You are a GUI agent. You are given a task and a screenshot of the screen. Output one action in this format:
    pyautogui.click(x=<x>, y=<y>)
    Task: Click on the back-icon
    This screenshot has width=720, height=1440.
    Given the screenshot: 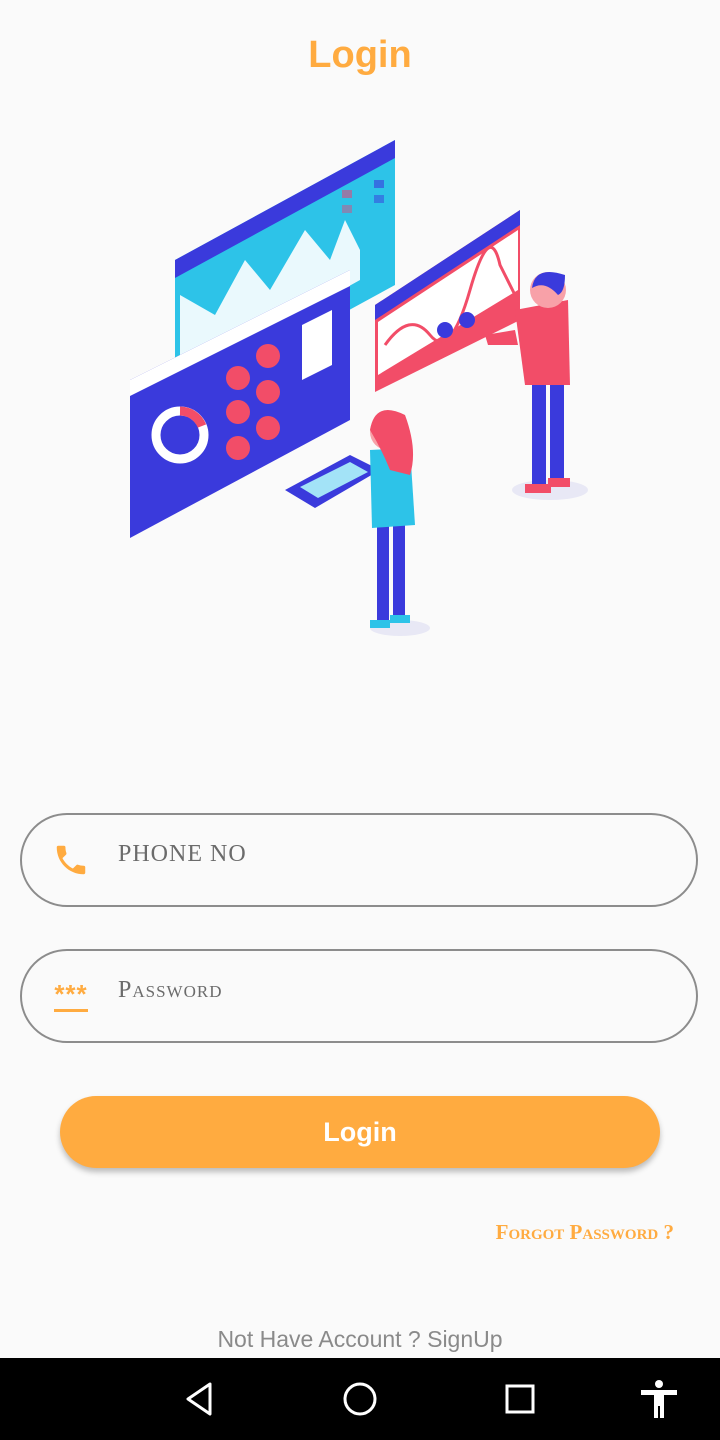 What is the action you would take?
    pyautogui.click(x=199, y=1399)
    